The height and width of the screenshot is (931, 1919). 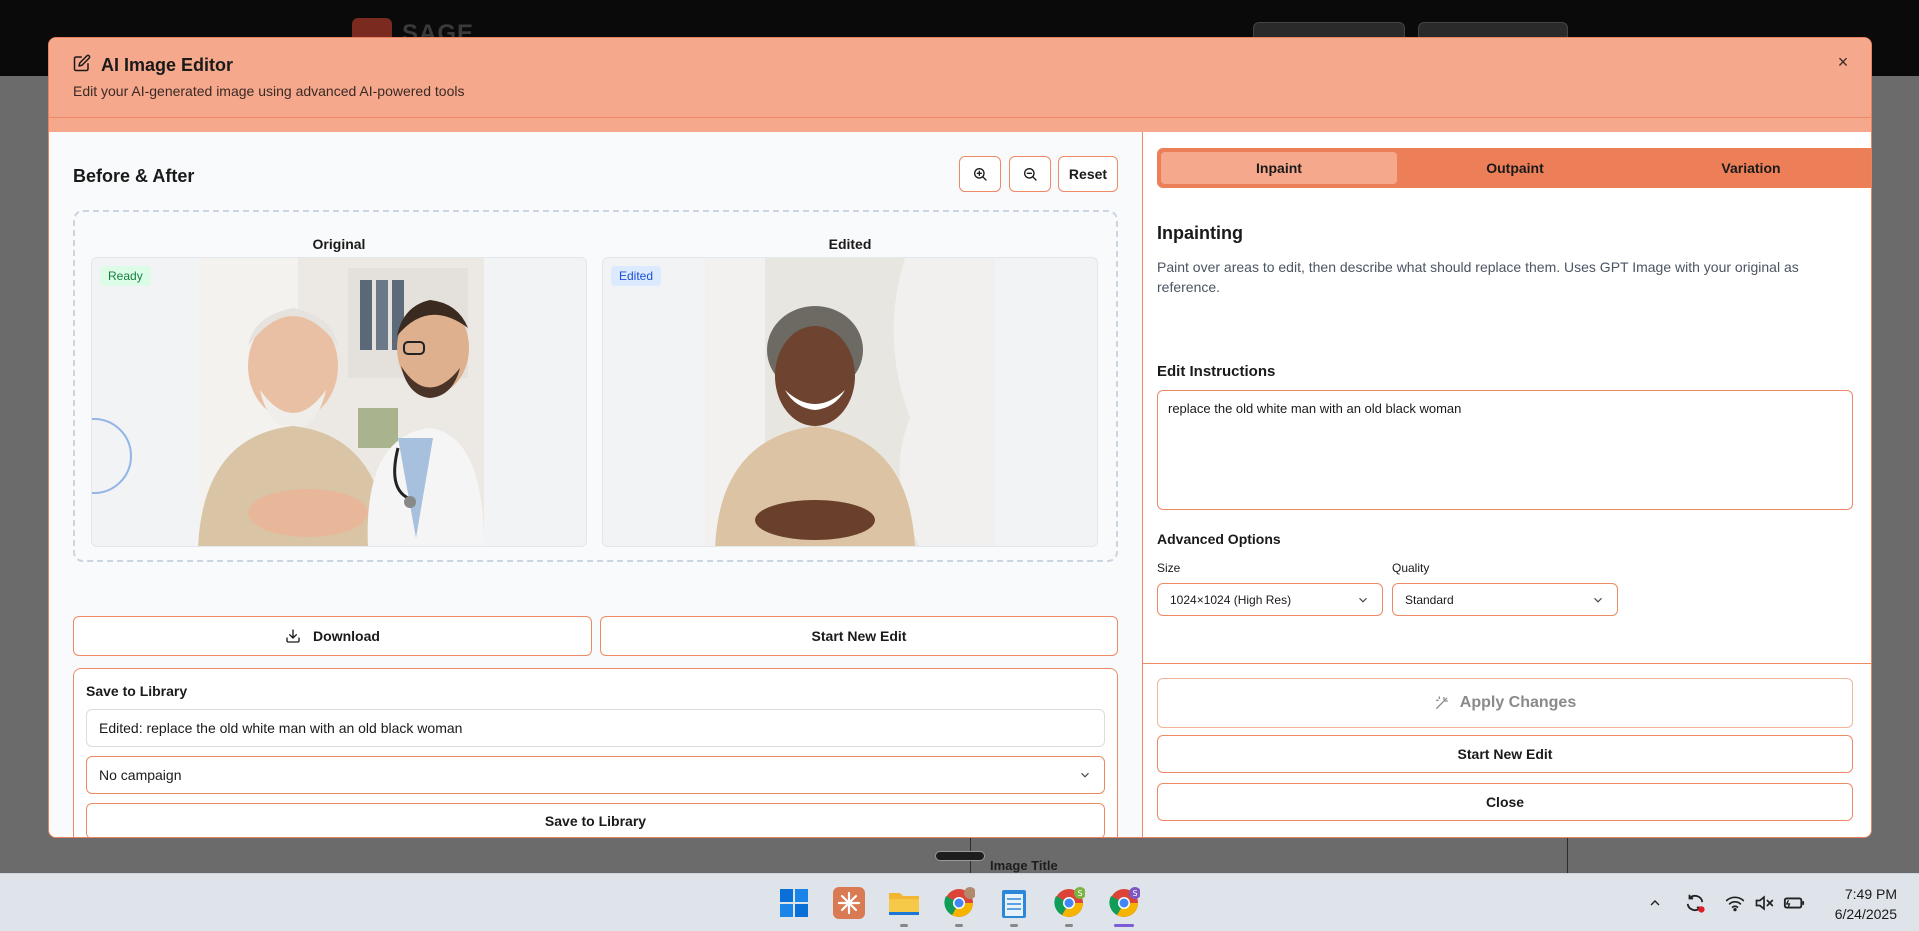 I want to click on save-to-library-button: Save to Library, so click(x=595, y=820).